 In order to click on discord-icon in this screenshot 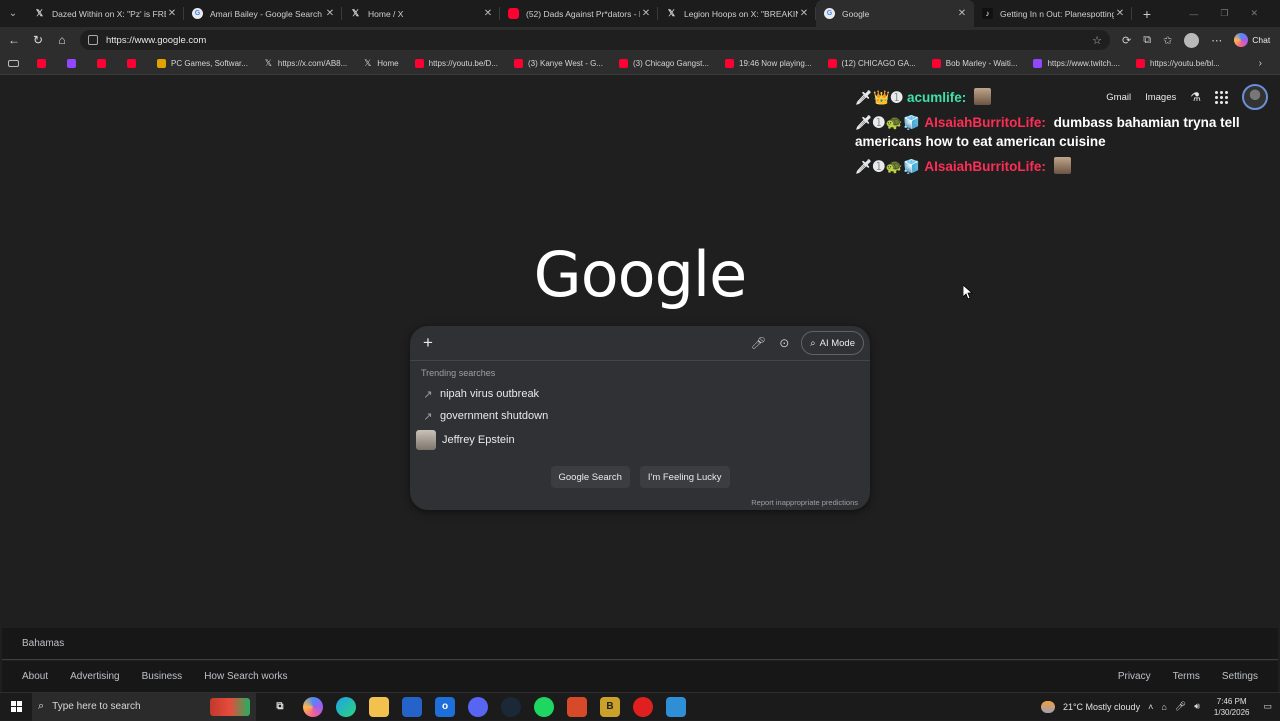, I will do `click(478, 706)`.